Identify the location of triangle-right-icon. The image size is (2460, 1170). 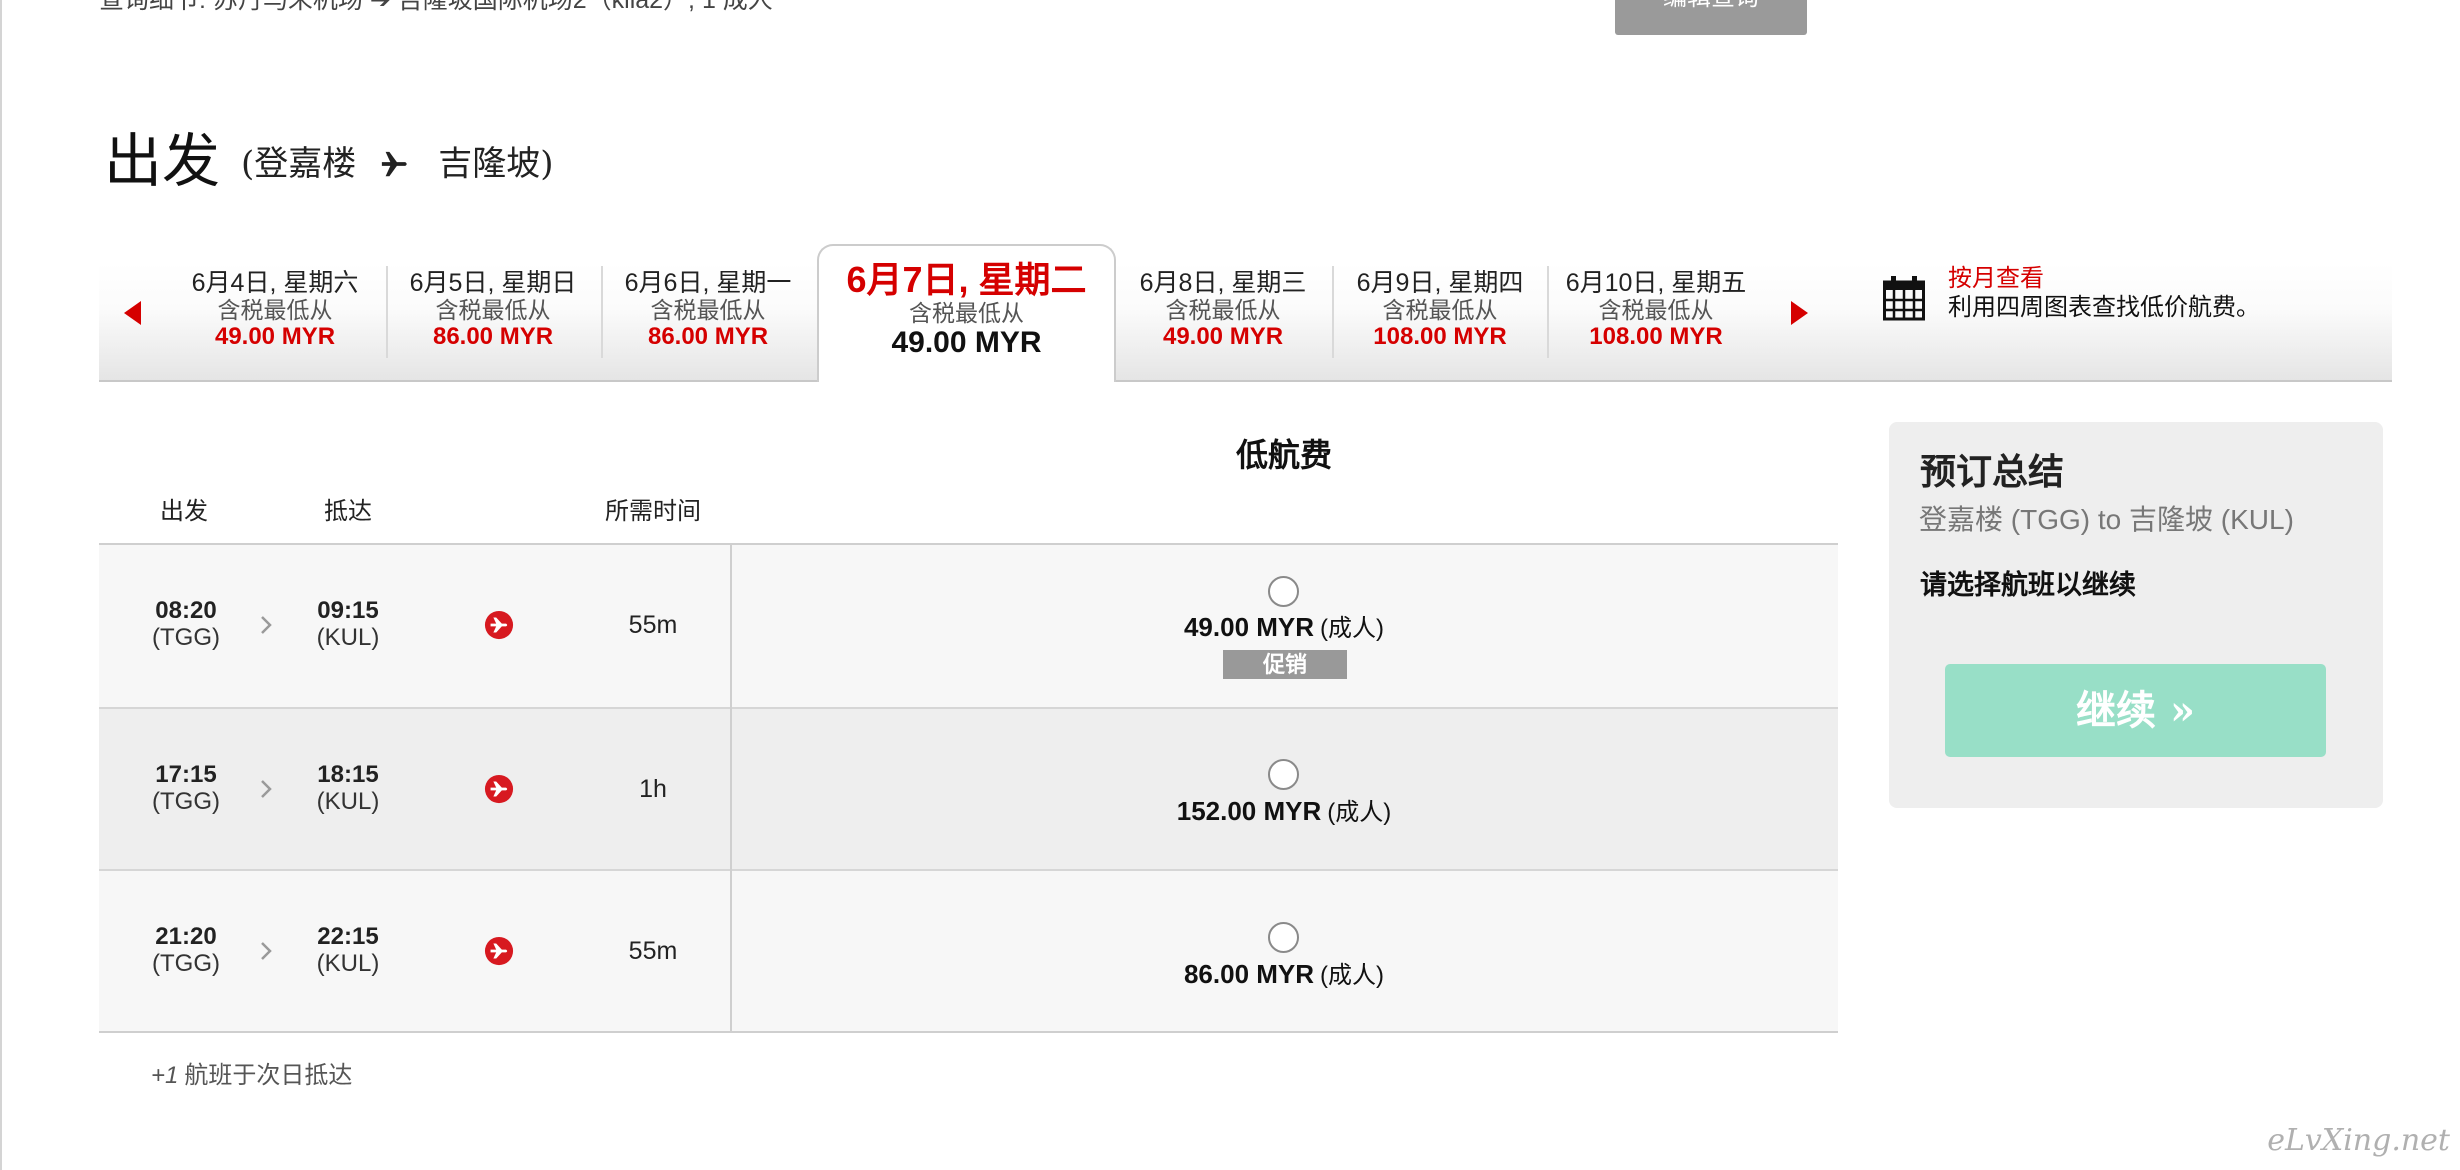
(1799, 313).